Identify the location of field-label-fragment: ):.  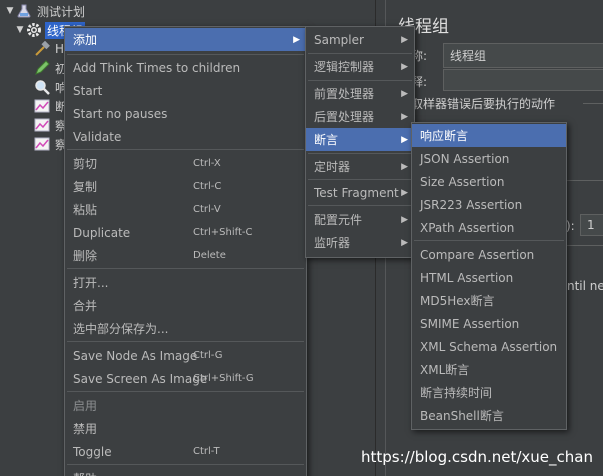
(570, 226).